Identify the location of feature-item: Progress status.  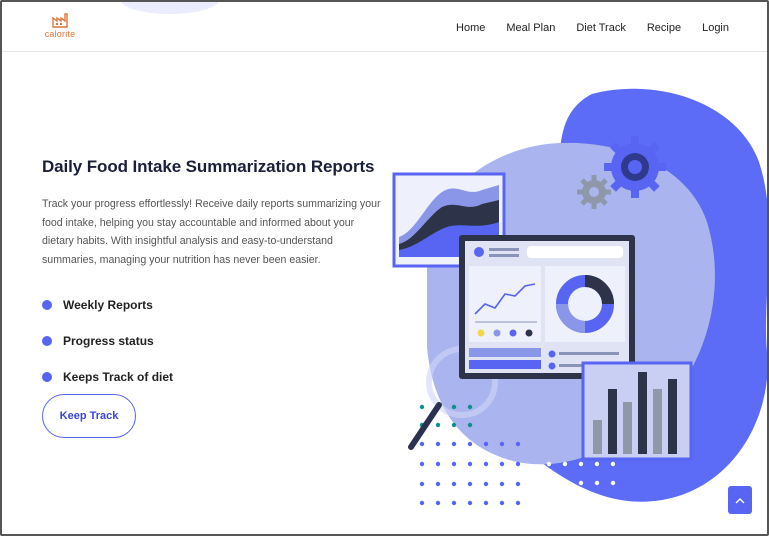
(107, 341).